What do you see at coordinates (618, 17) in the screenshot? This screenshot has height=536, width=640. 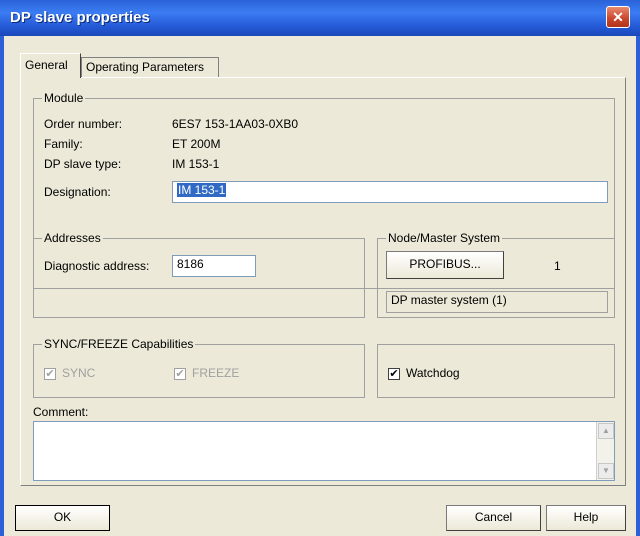 I see `close-icon: ✕` at bounding box center [618, 17].